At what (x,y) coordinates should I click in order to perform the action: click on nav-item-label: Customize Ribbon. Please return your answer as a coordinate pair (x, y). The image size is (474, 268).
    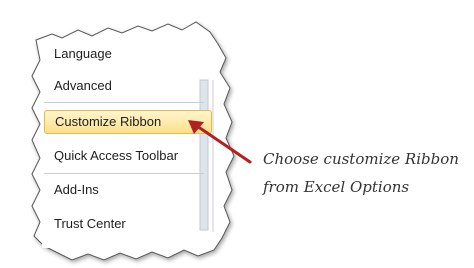
    Looking at the image, I should click on (108, 121).